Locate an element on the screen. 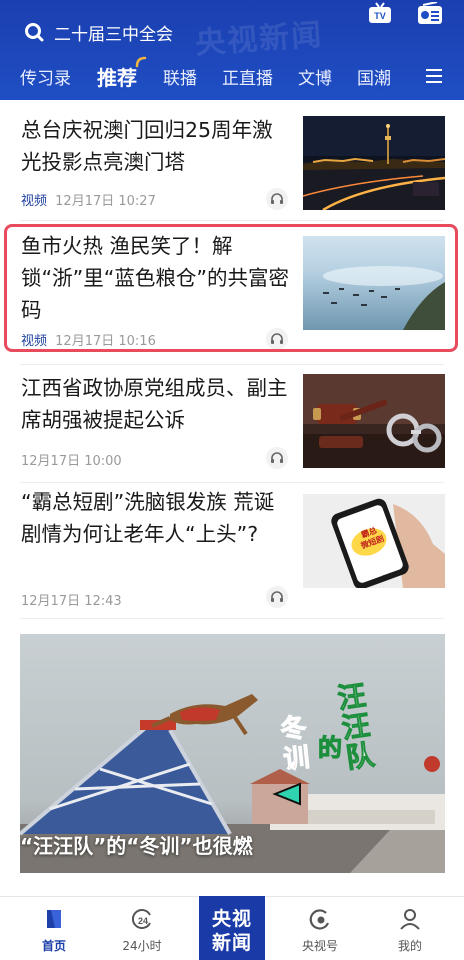  home-icon is located at coordinates (54, 919).